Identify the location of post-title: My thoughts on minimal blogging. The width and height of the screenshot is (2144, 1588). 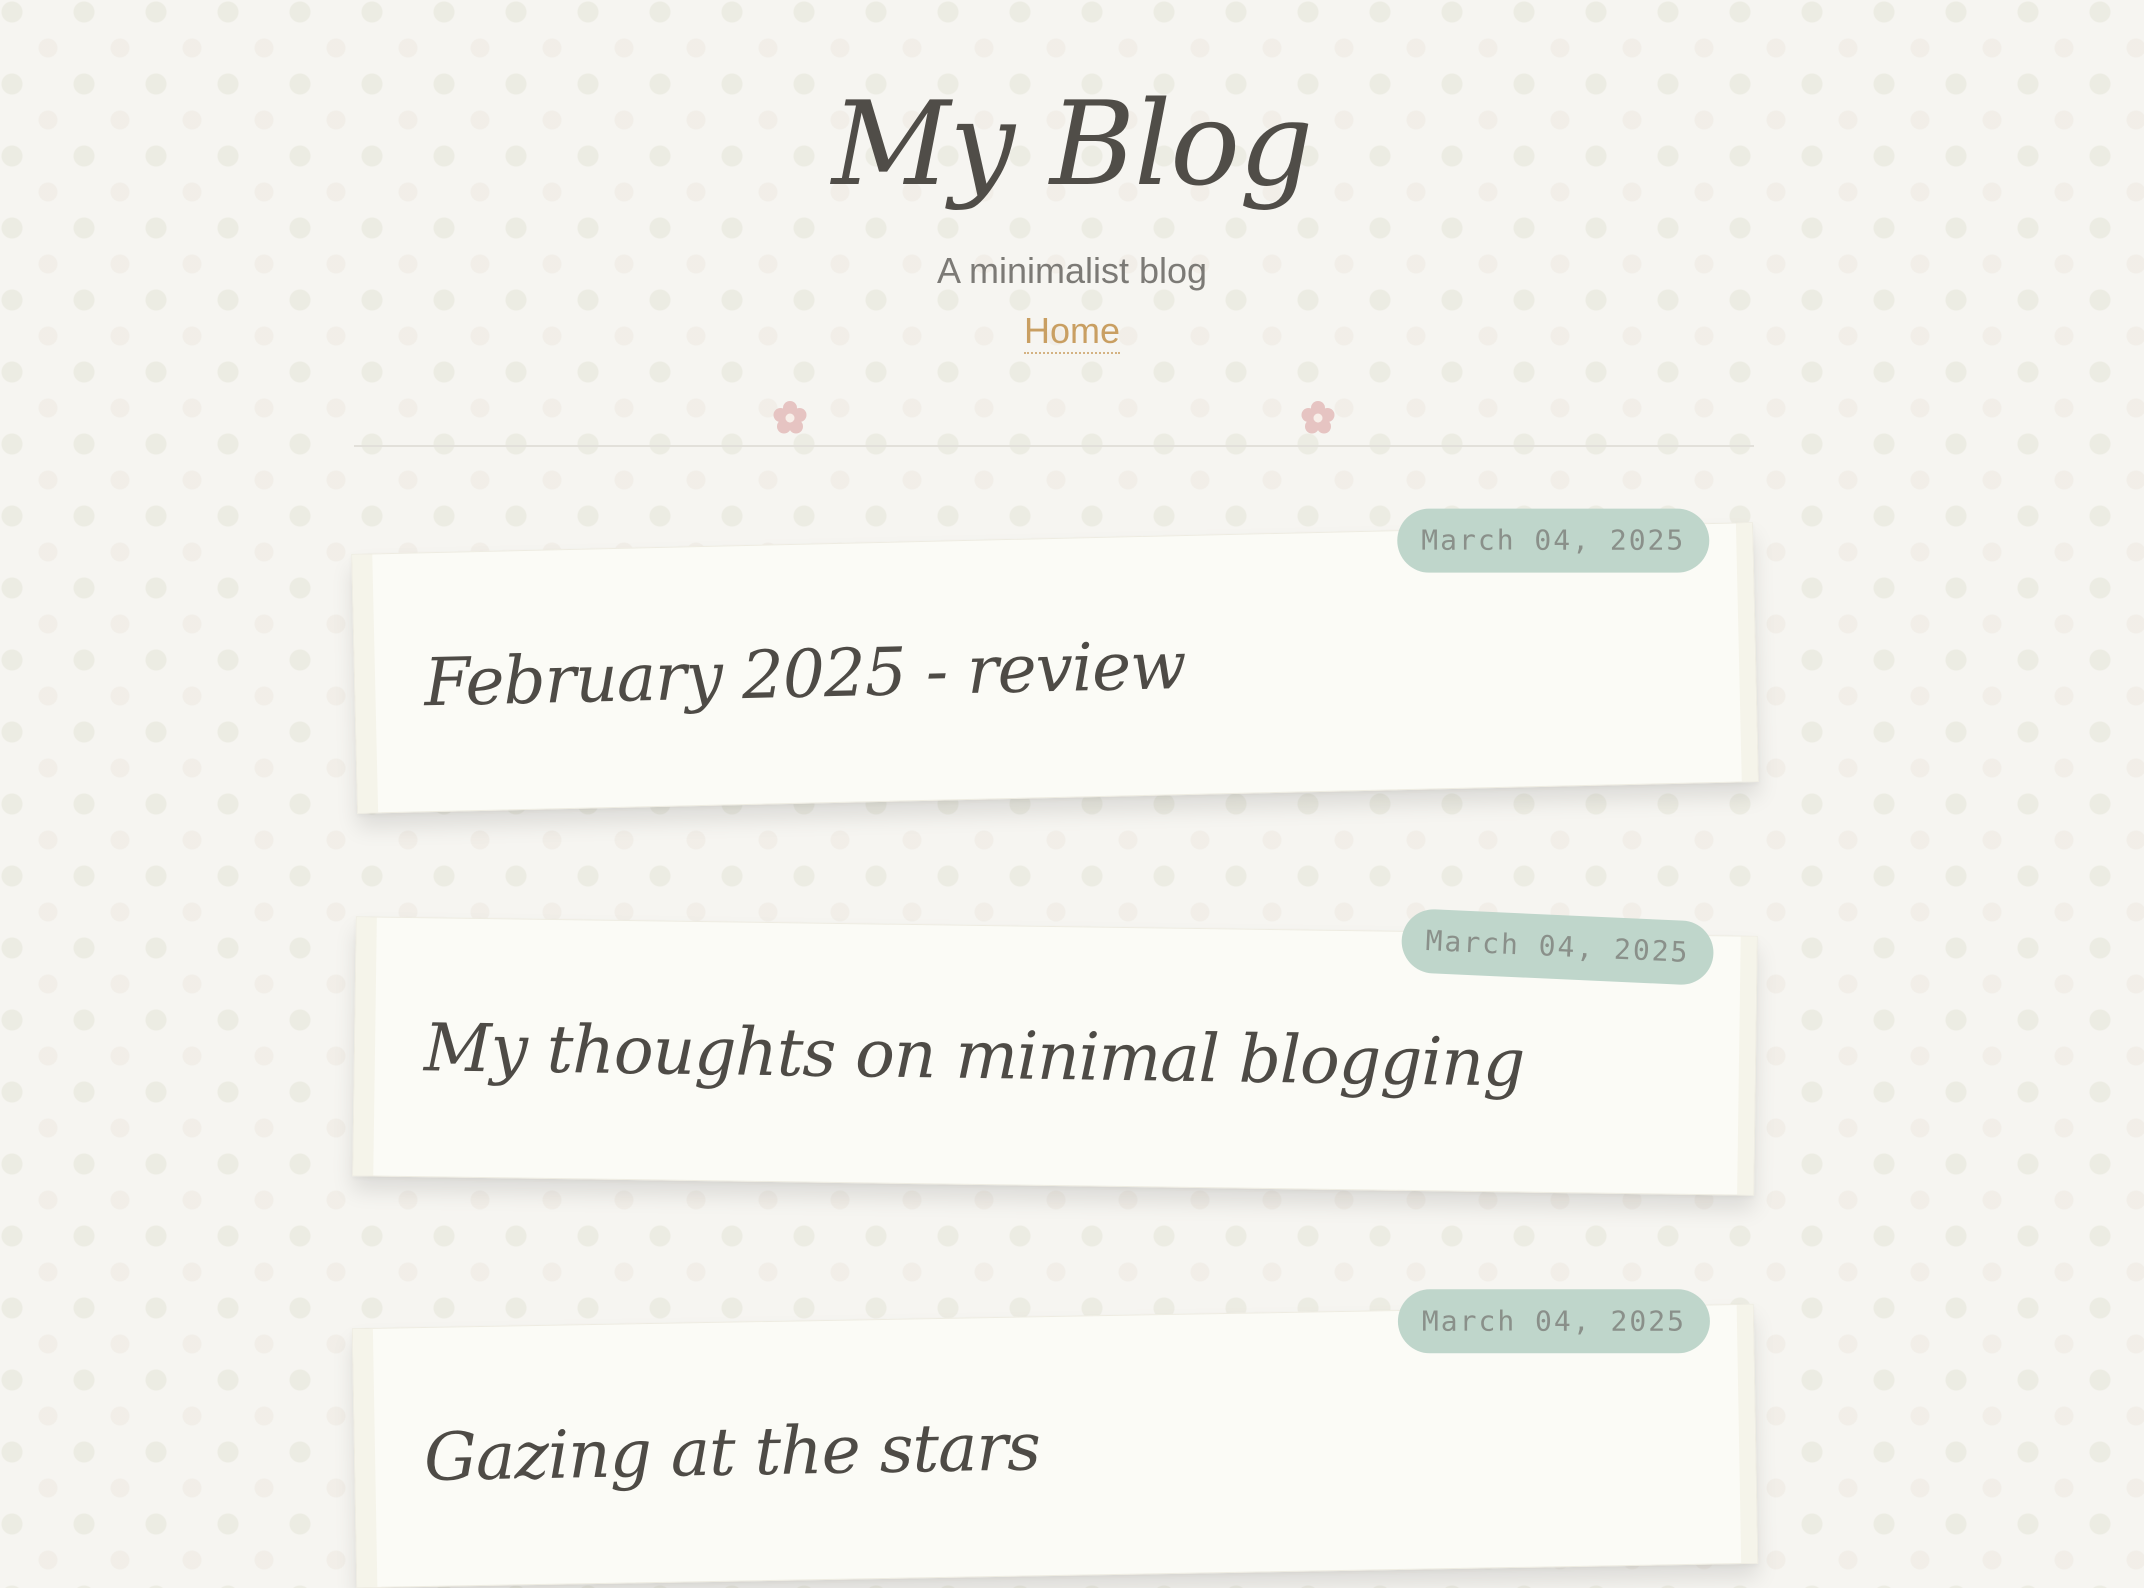
(1043, 1056).